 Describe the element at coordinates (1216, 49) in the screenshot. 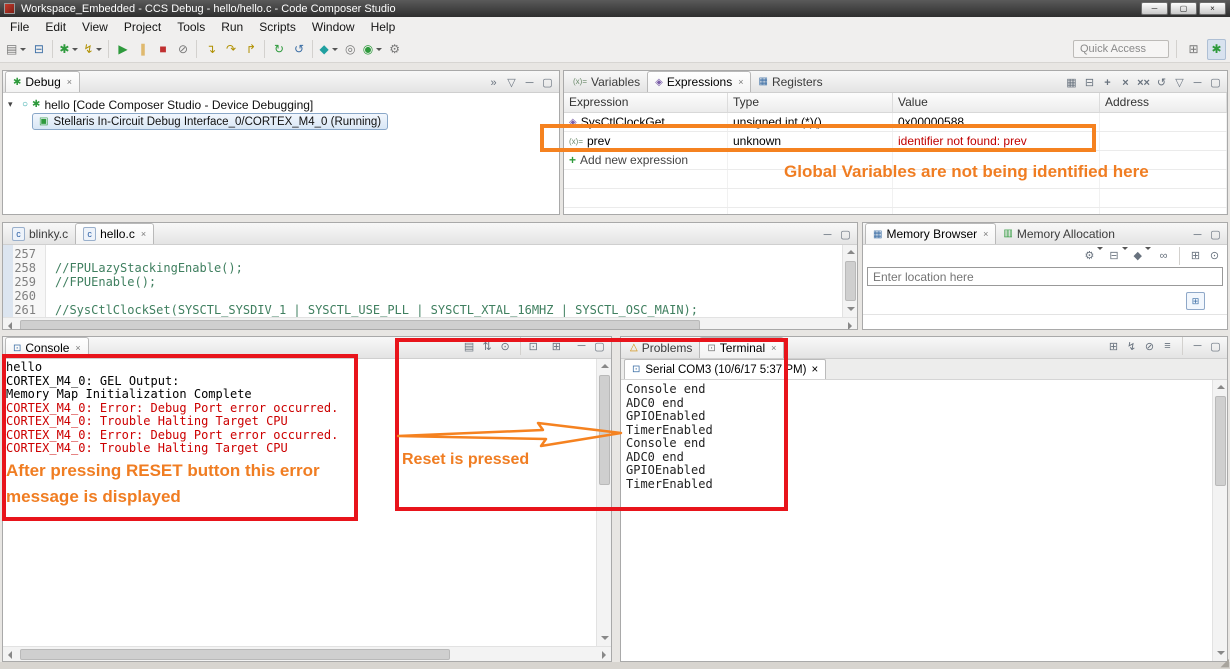

I see `ccs-debug-perspective-button: ✱` at that location.